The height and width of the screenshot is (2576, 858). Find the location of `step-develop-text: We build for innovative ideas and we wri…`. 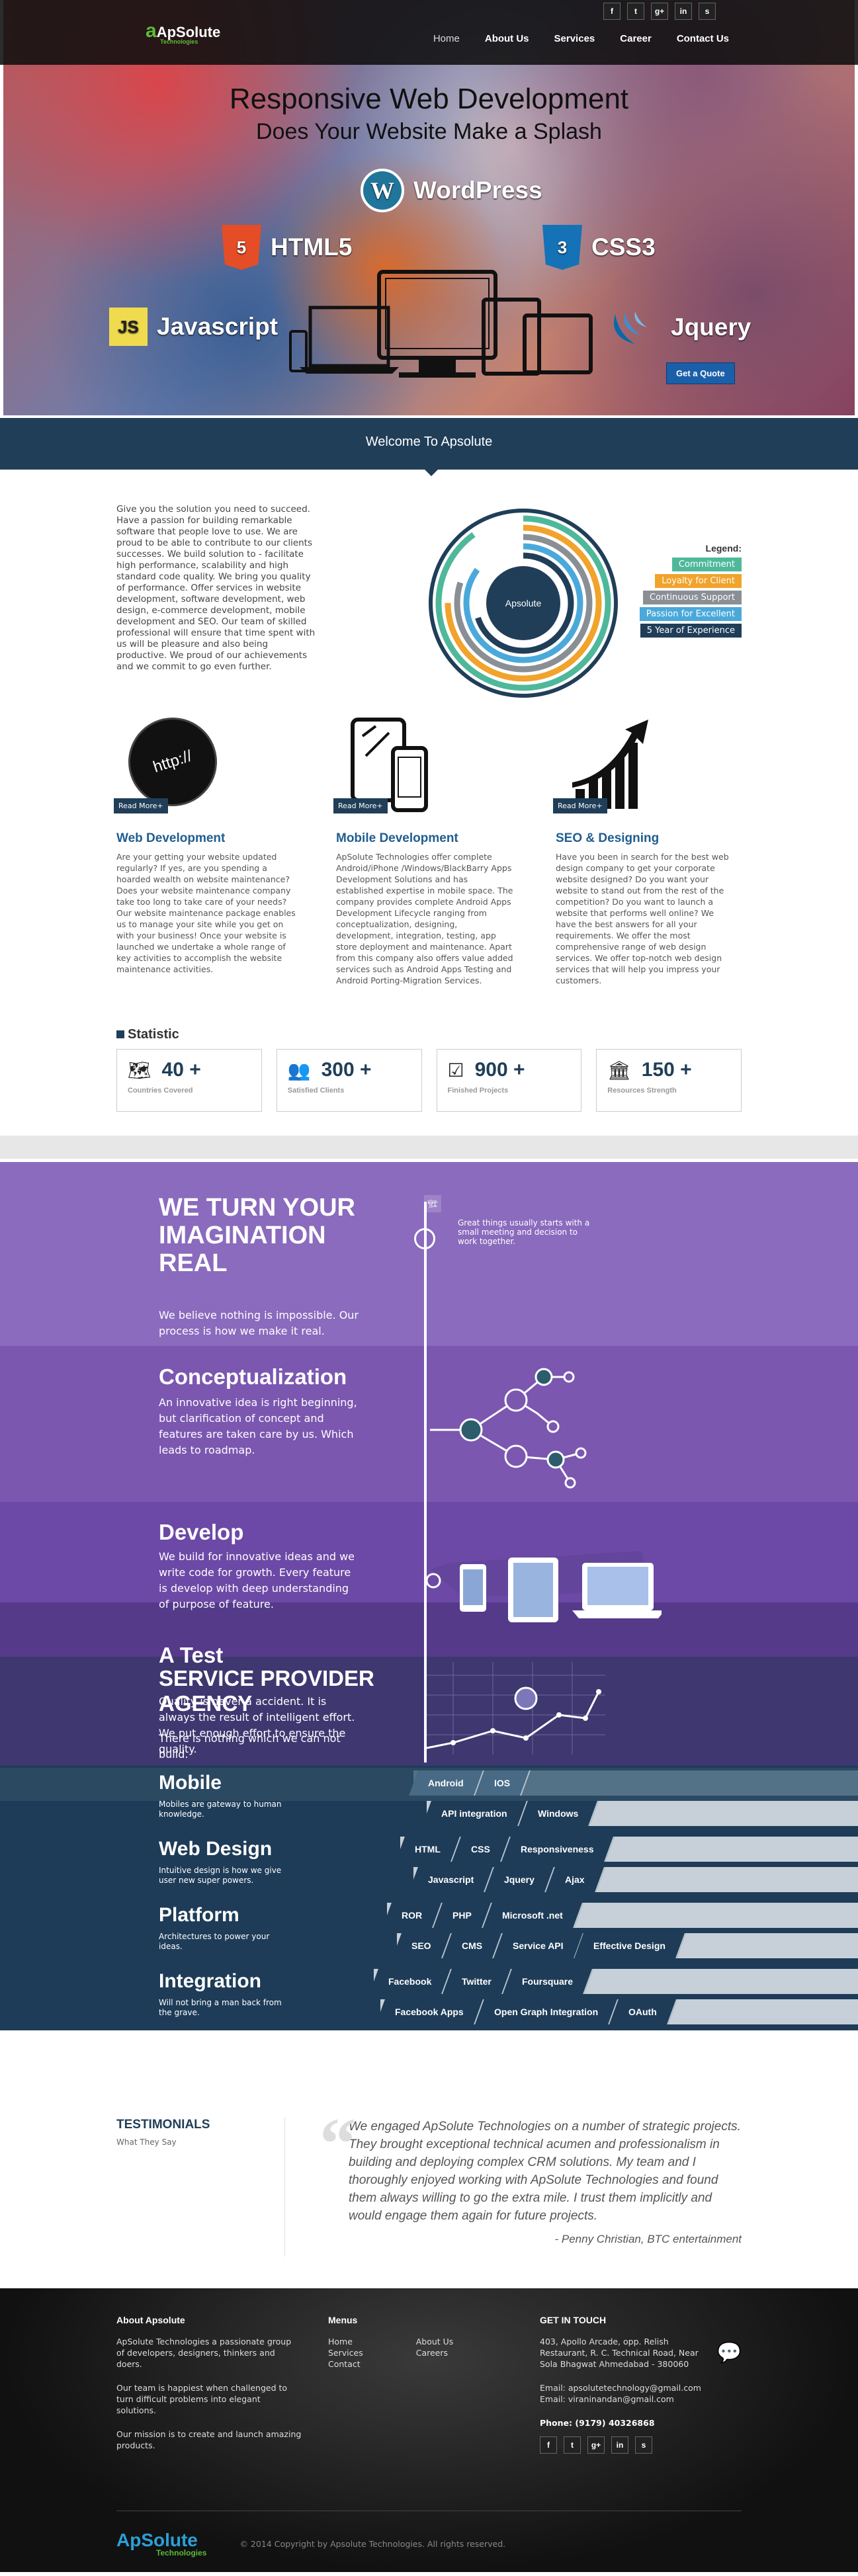

step-develop-text: We build for innovative ideas and we wri… is located at coordinates (257, 1580).